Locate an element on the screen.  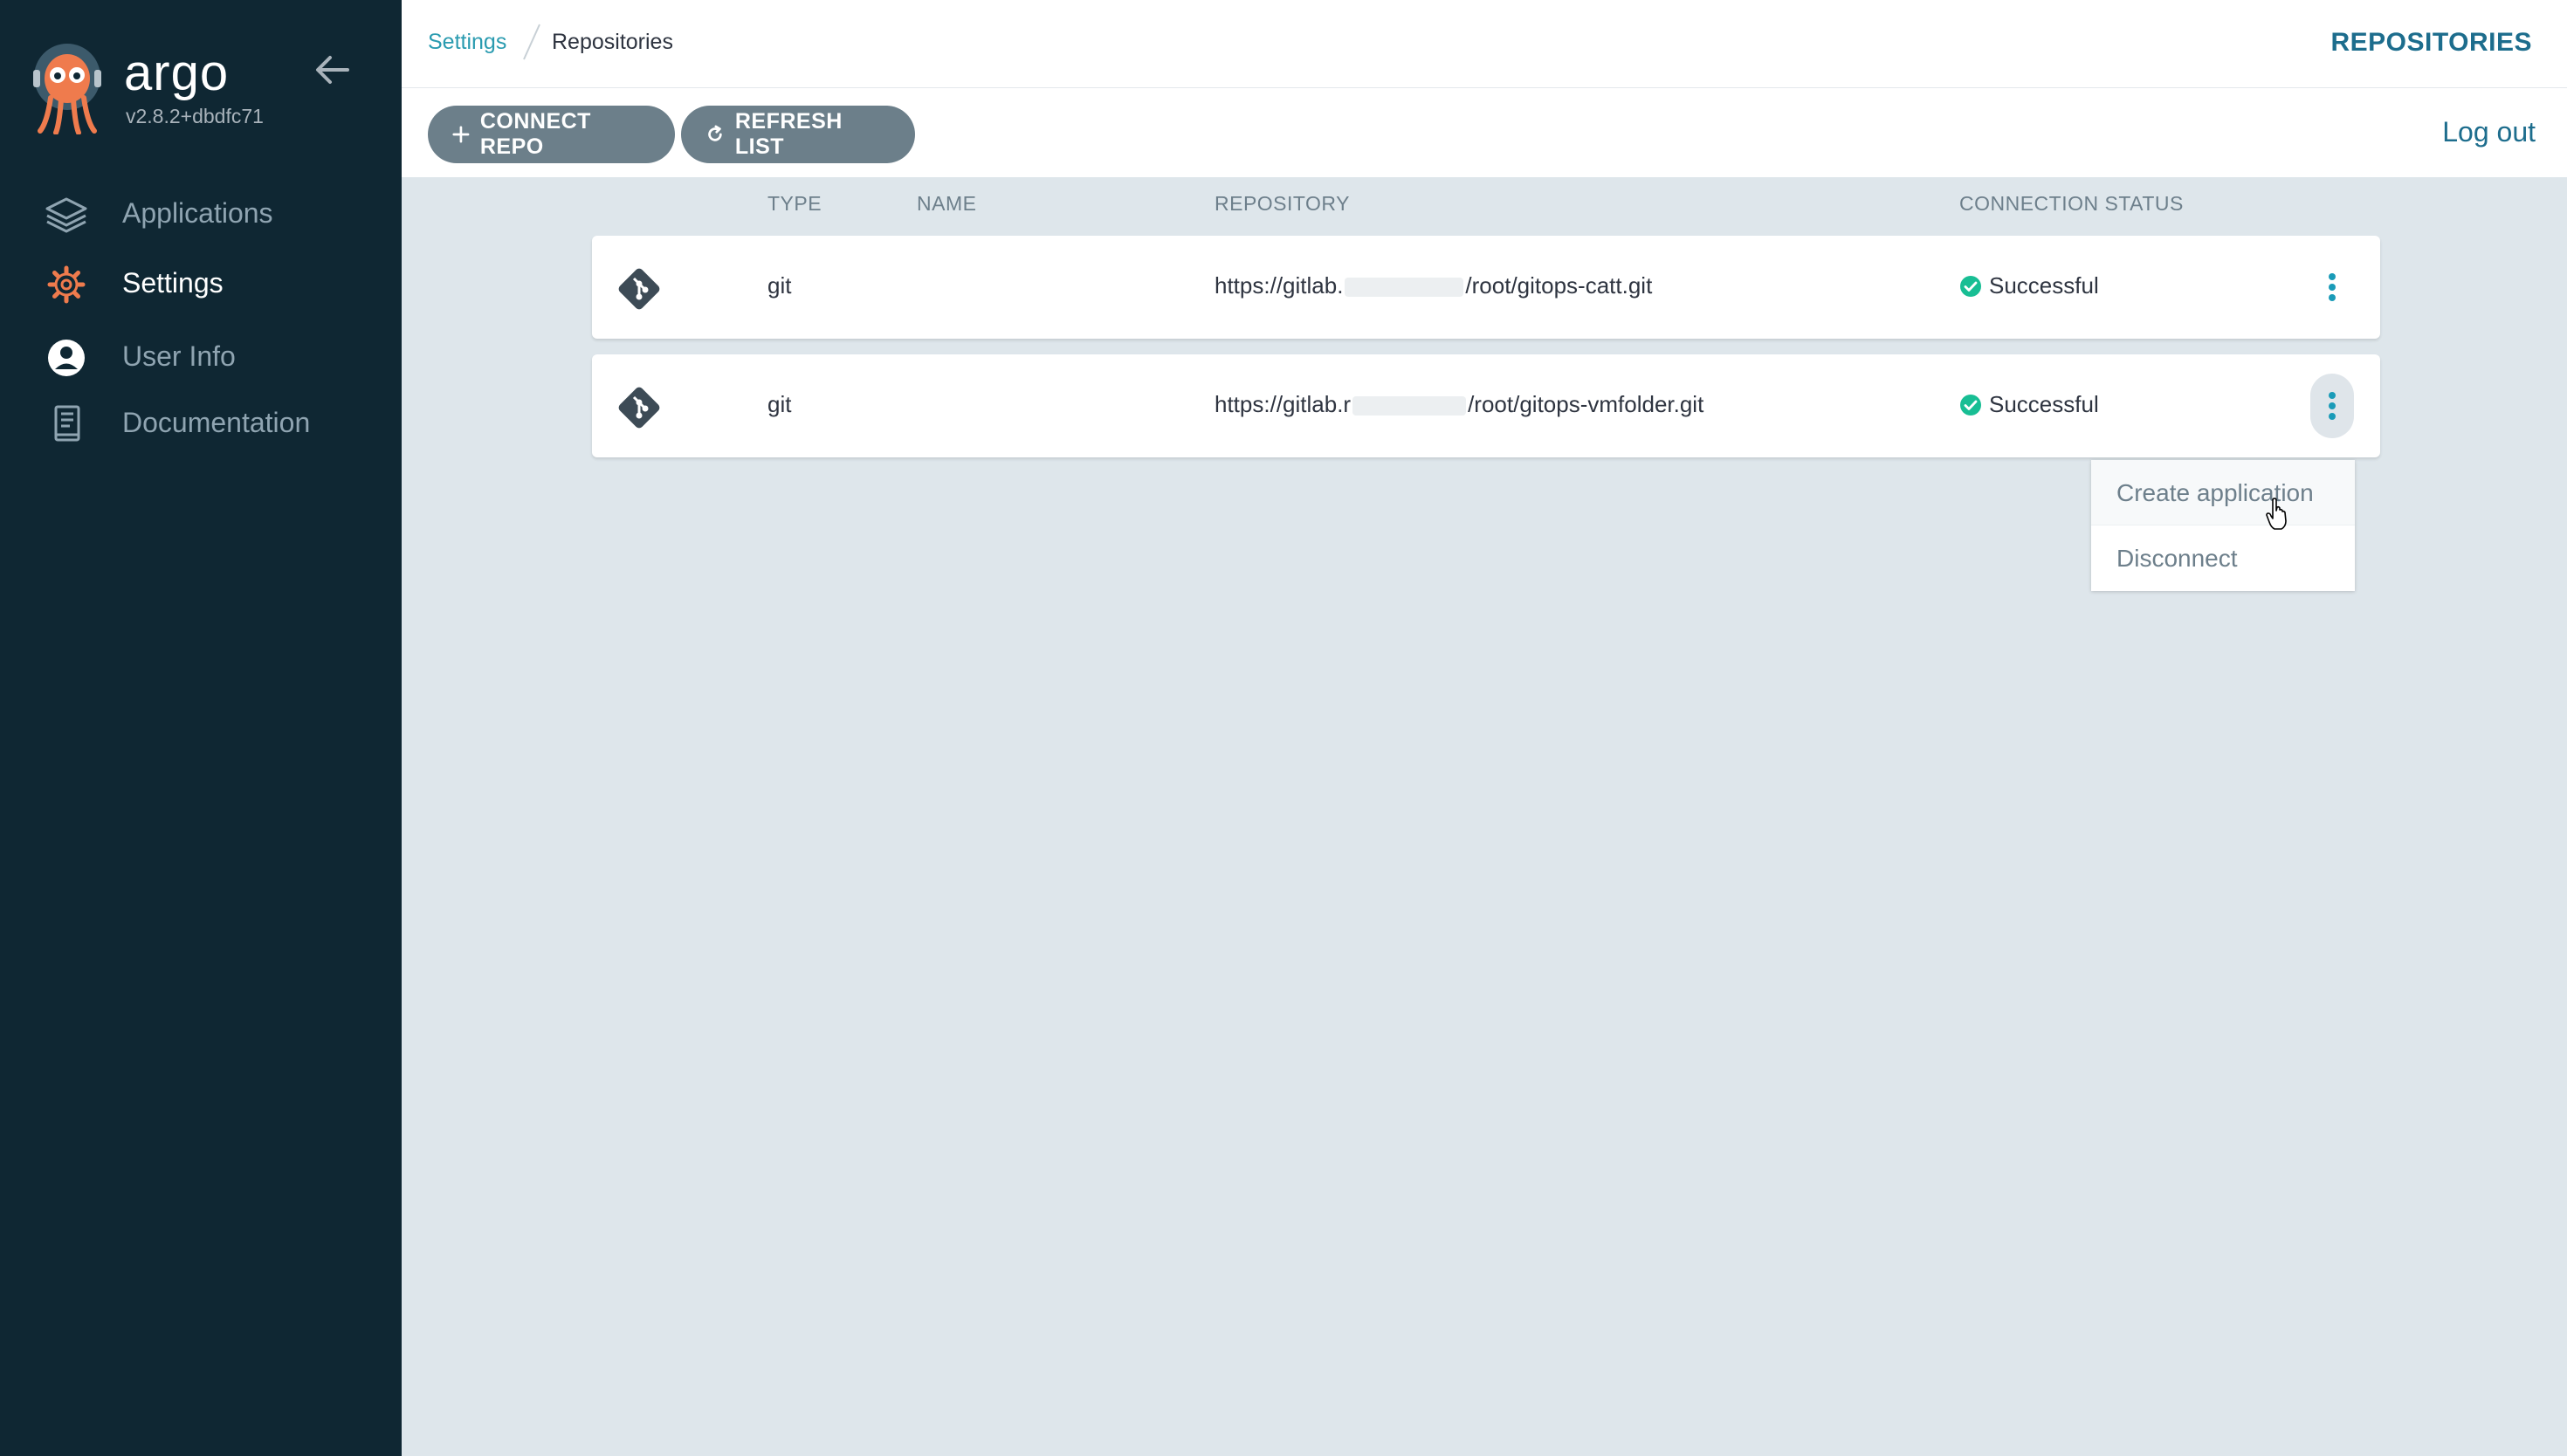
collapse-sidebar-icon is located at coordinates (333, 70).